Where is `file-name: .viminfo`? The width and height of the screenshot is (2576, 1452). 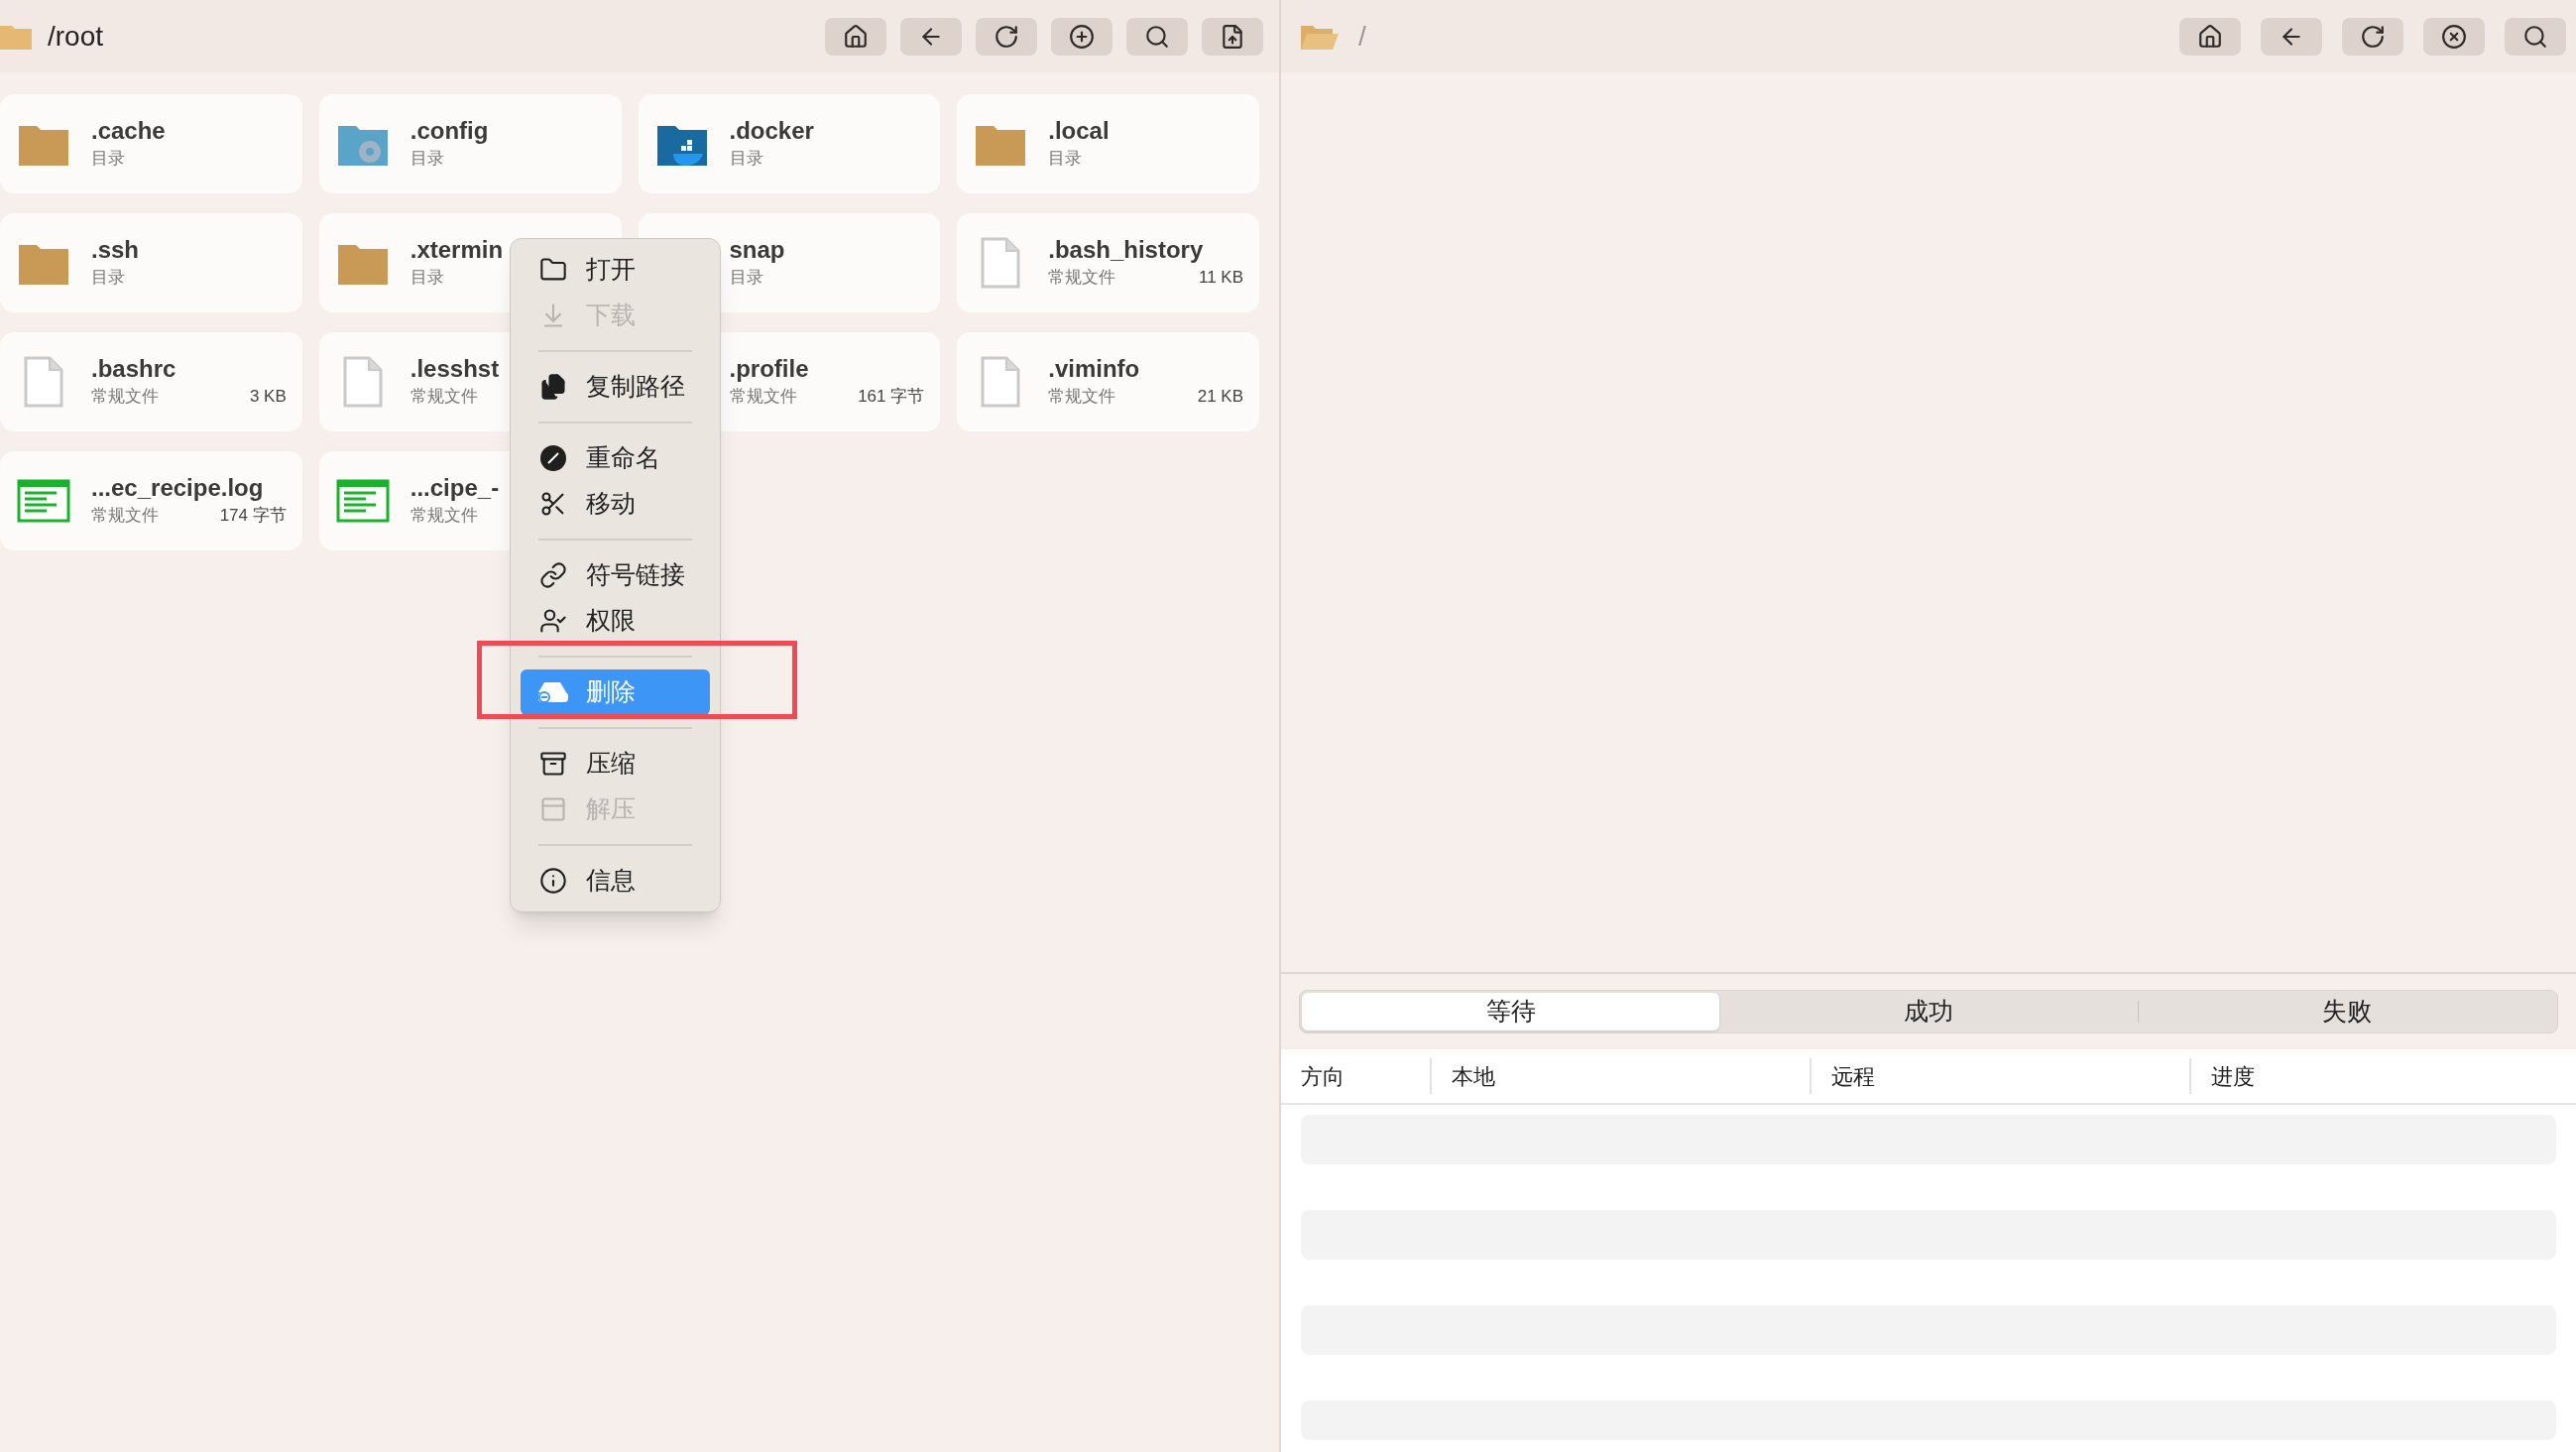
file-name: .viminfo is located at coordinates (1094, 369).